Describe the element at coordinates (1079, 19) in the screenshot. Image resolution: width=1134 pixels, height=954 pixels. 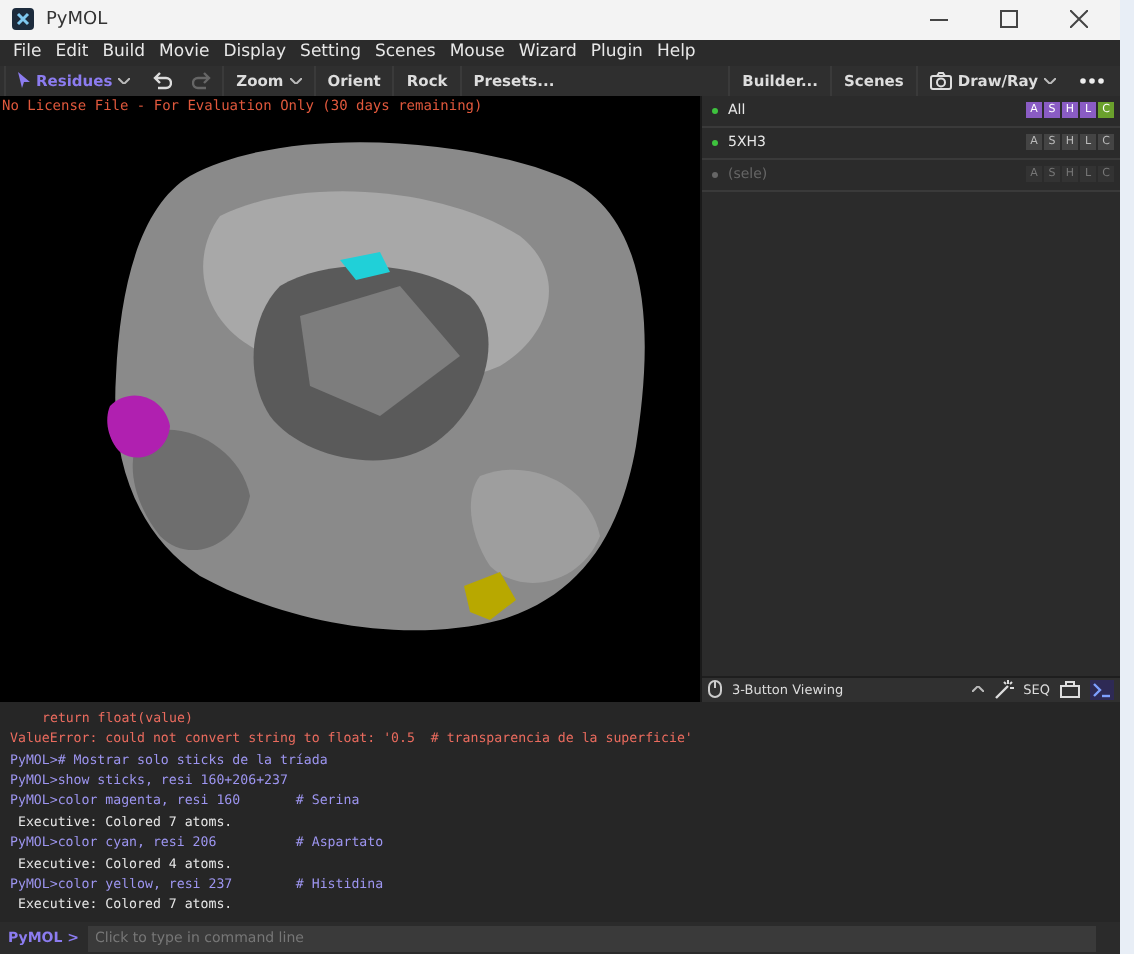
I see `close-icon` at that location.